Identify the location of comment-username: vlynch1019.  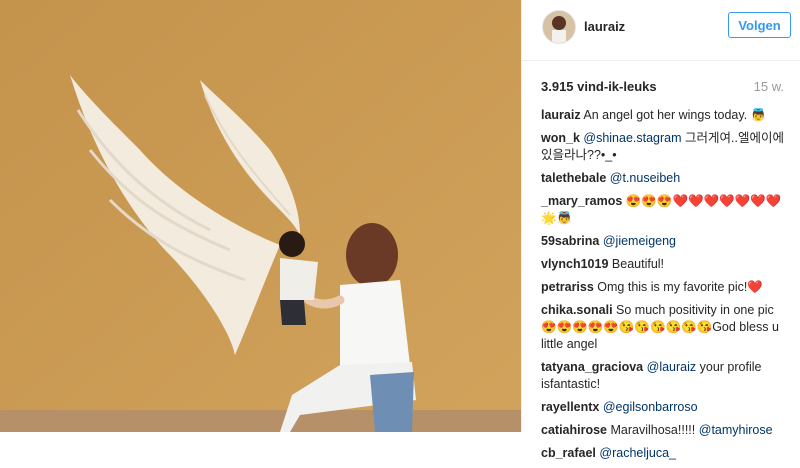
(574, 264).